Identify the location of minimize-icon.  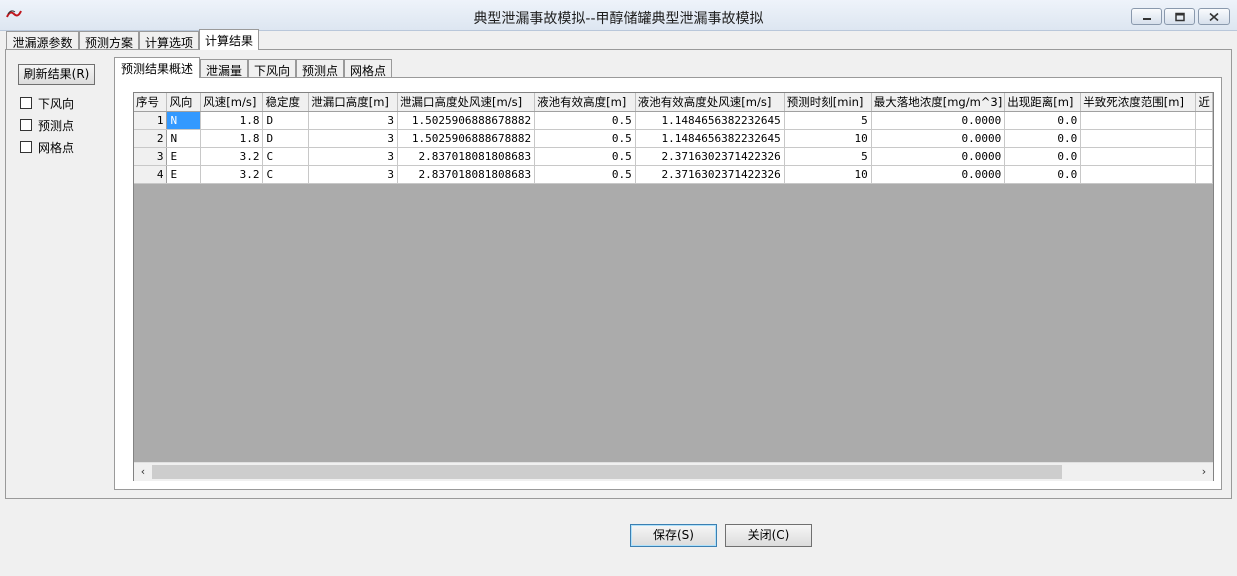
(1146, 18).